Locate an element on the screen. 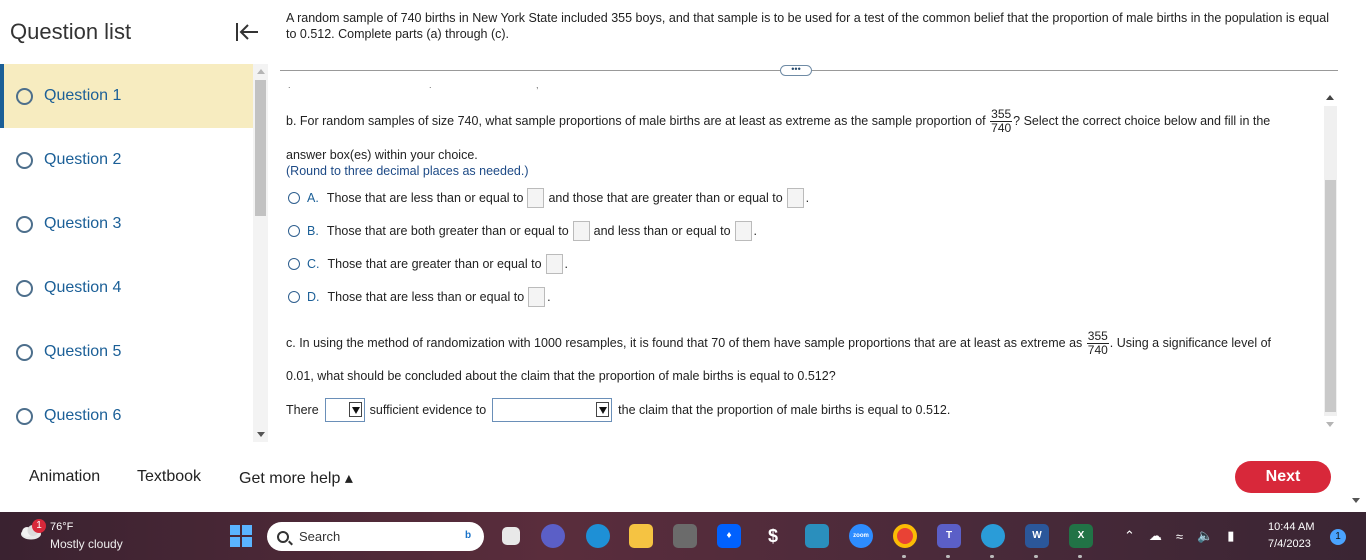 The width and height of the screenshot is (1366, 560). word-icon: W is located at coordinates (1037, 536).